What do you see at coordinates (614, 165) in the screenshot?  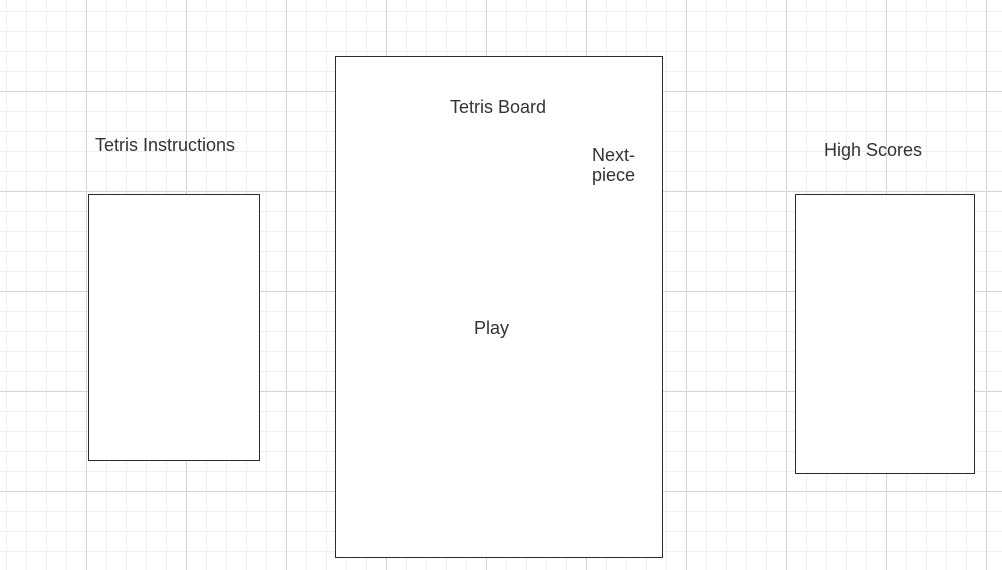 I see `next-piece-label: Next-piece` at bounding box center [614, 165].